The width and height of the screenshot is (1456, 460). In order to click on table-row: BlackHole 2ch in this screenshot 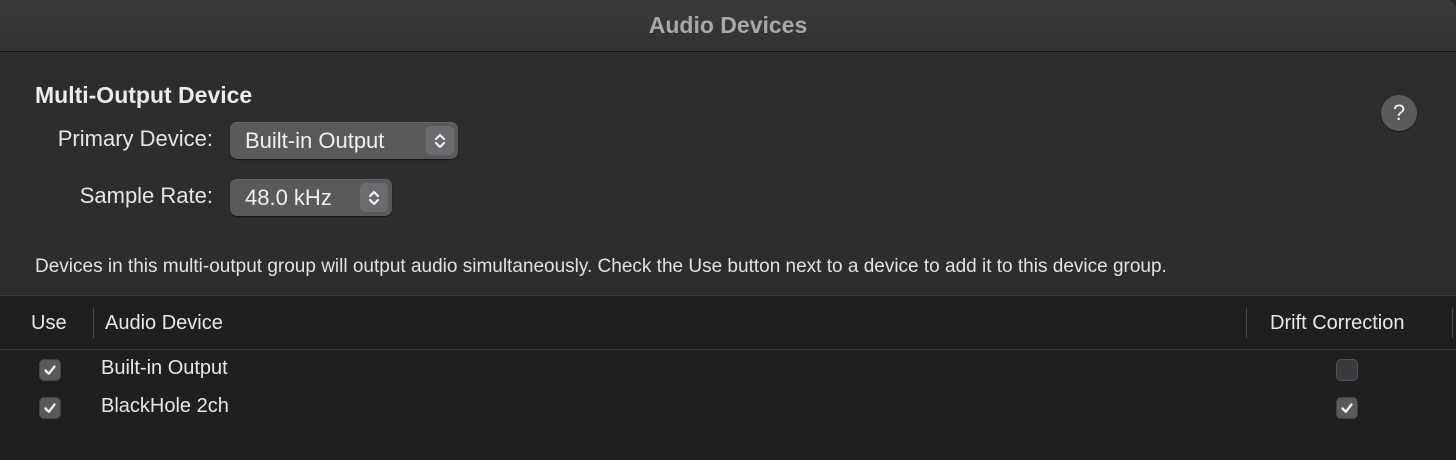, I will do `click(728, 408)`.